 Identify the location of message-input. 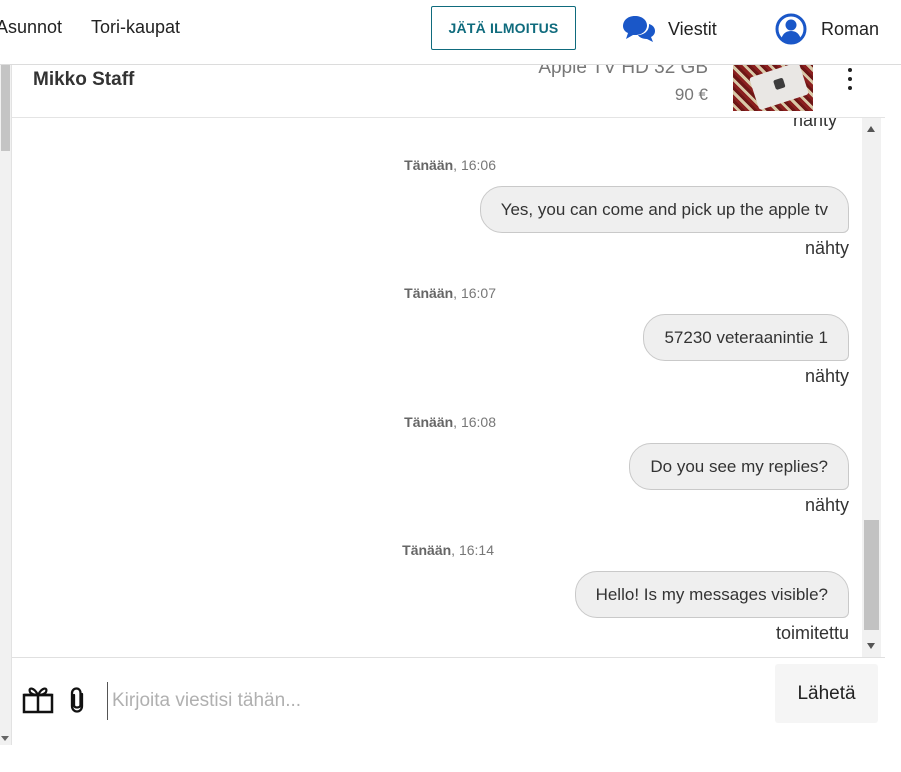
(432, 701).